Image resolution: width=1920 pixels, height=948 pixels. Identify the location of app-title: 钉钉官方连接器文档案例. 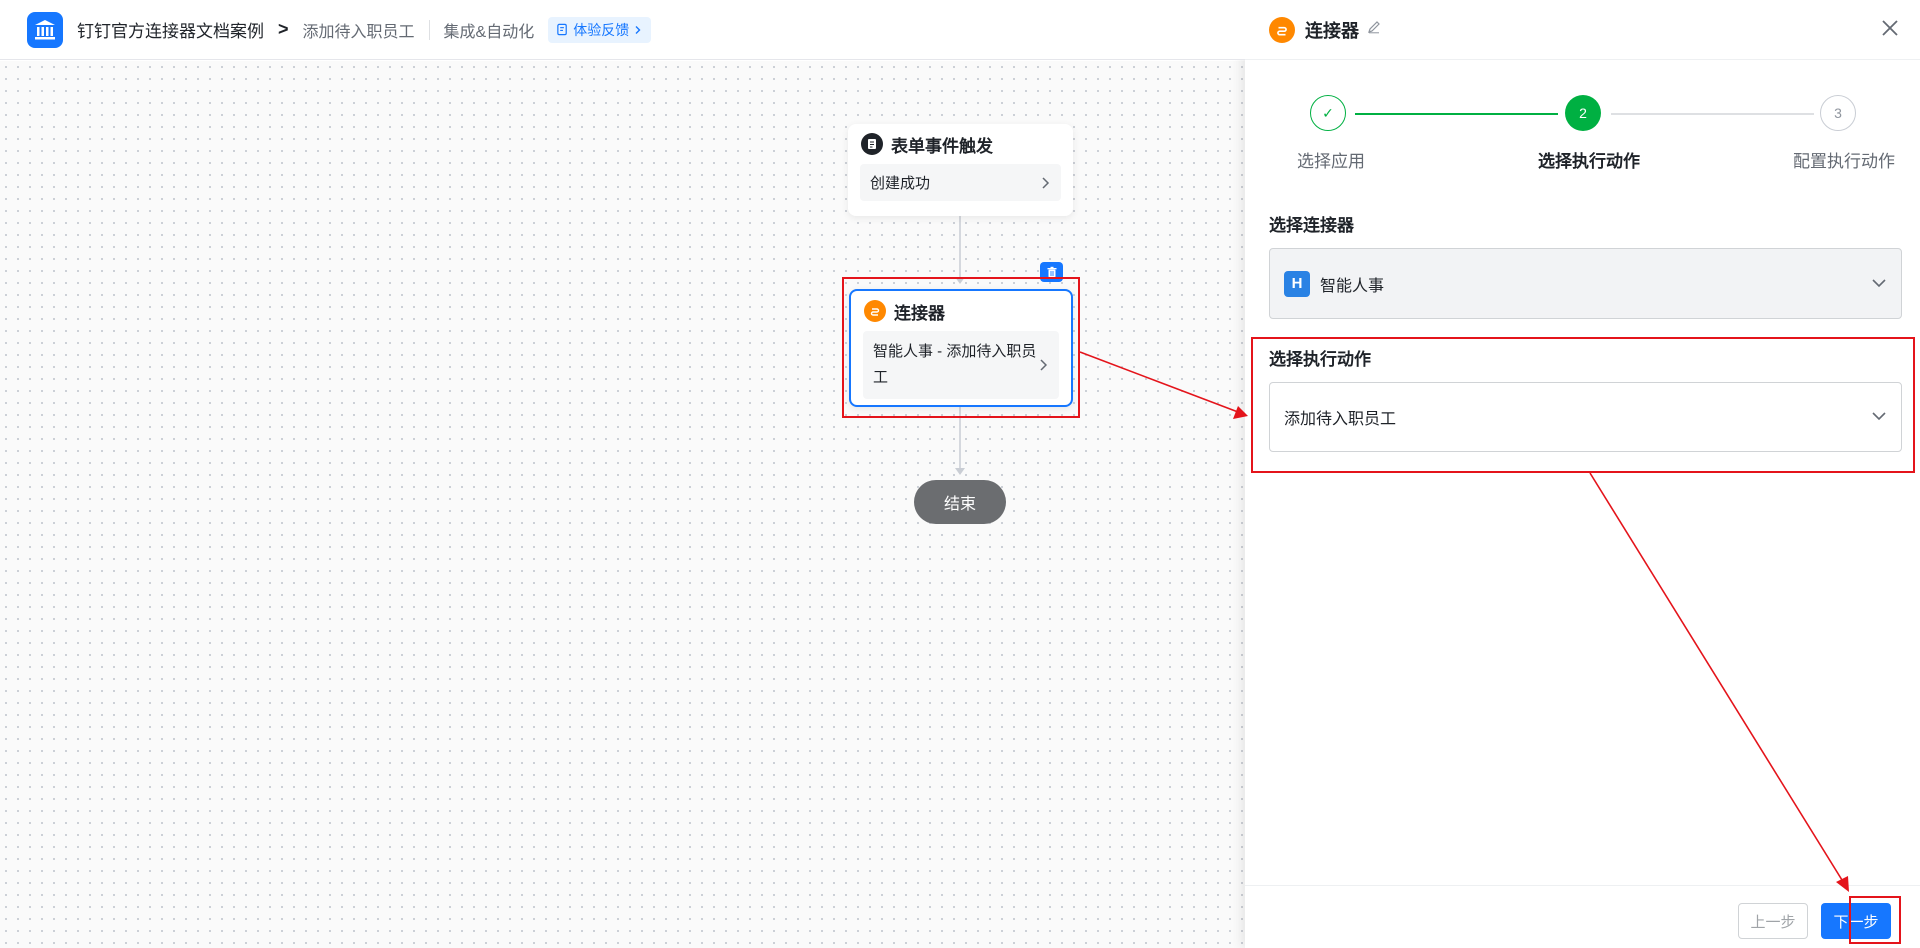
(170, 29).